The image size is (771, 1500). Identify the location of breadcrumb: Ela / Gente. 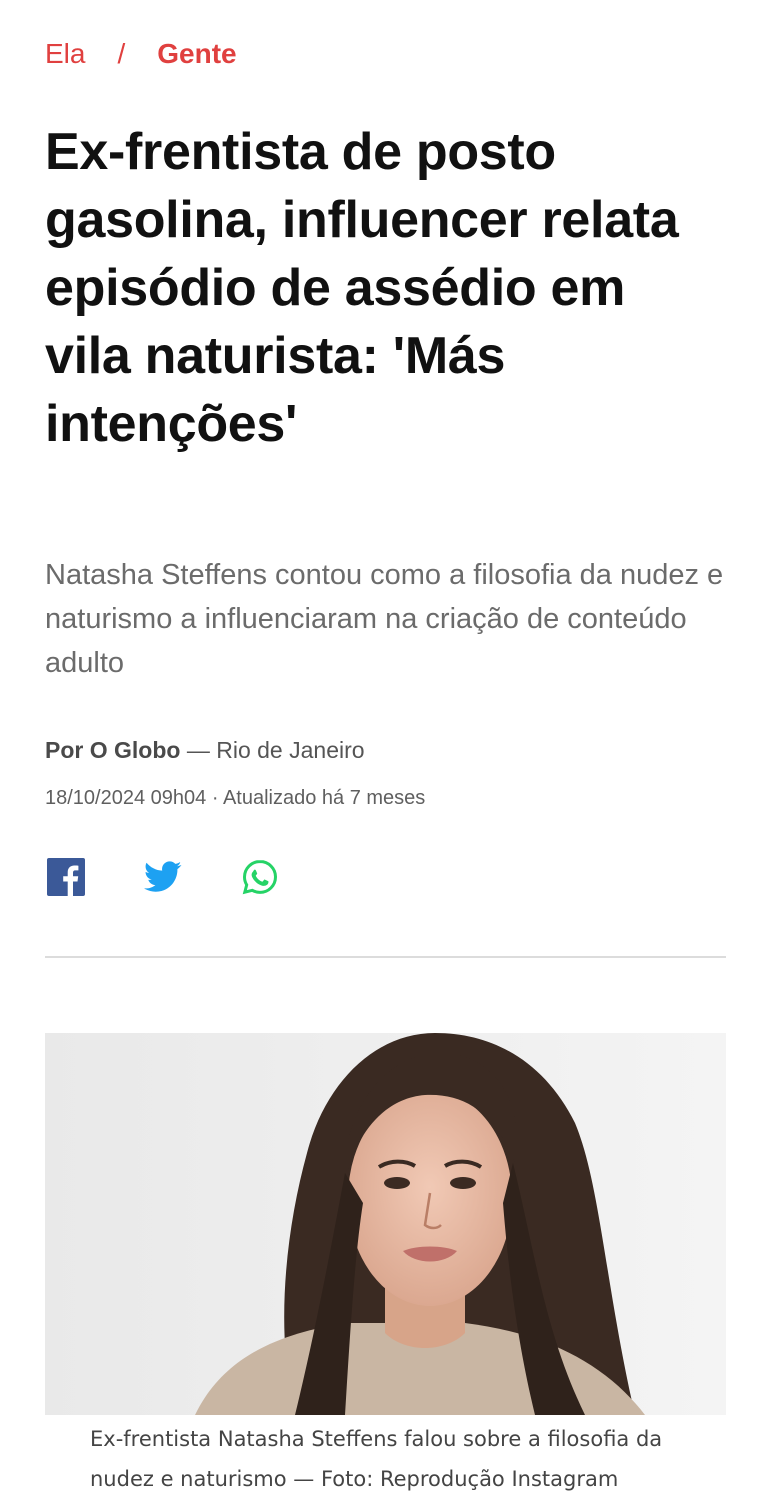
(141, 54).